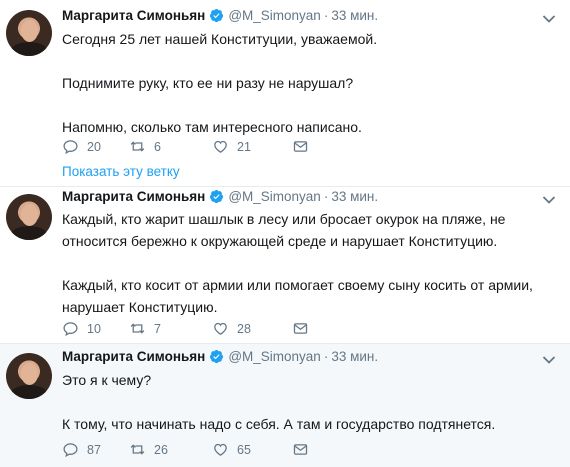 Image resolution: width=570 pixels, height=467 pixels. Describe the element at coordinates (244, 328) in the screenshot. I see `like-count: 28` at that location.